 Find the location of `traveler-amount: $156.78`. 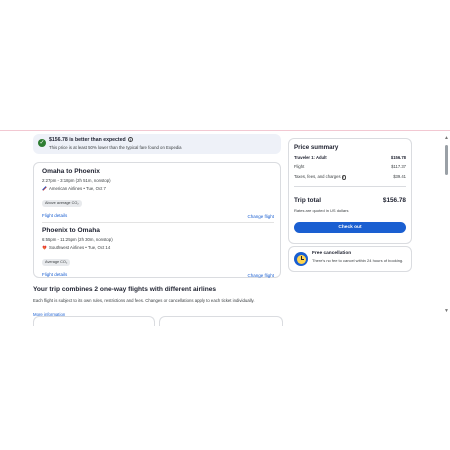

traveler-amount: $156.78 is located at coordinates (398, 157).